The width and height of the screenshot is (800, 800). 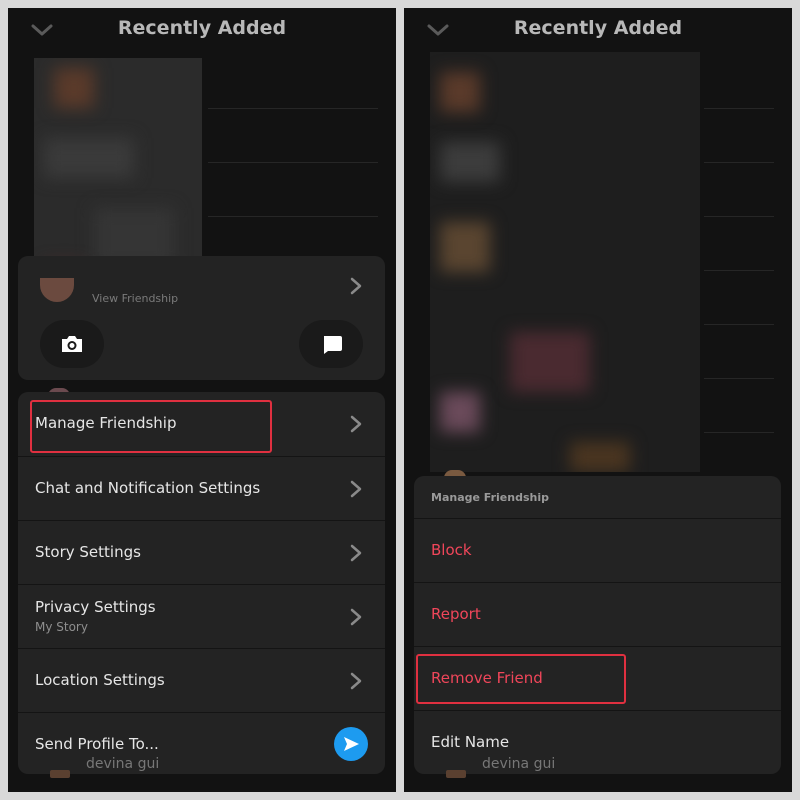 I want to click on menu-item-sublabel: My Story, so click(x=61, y=627).